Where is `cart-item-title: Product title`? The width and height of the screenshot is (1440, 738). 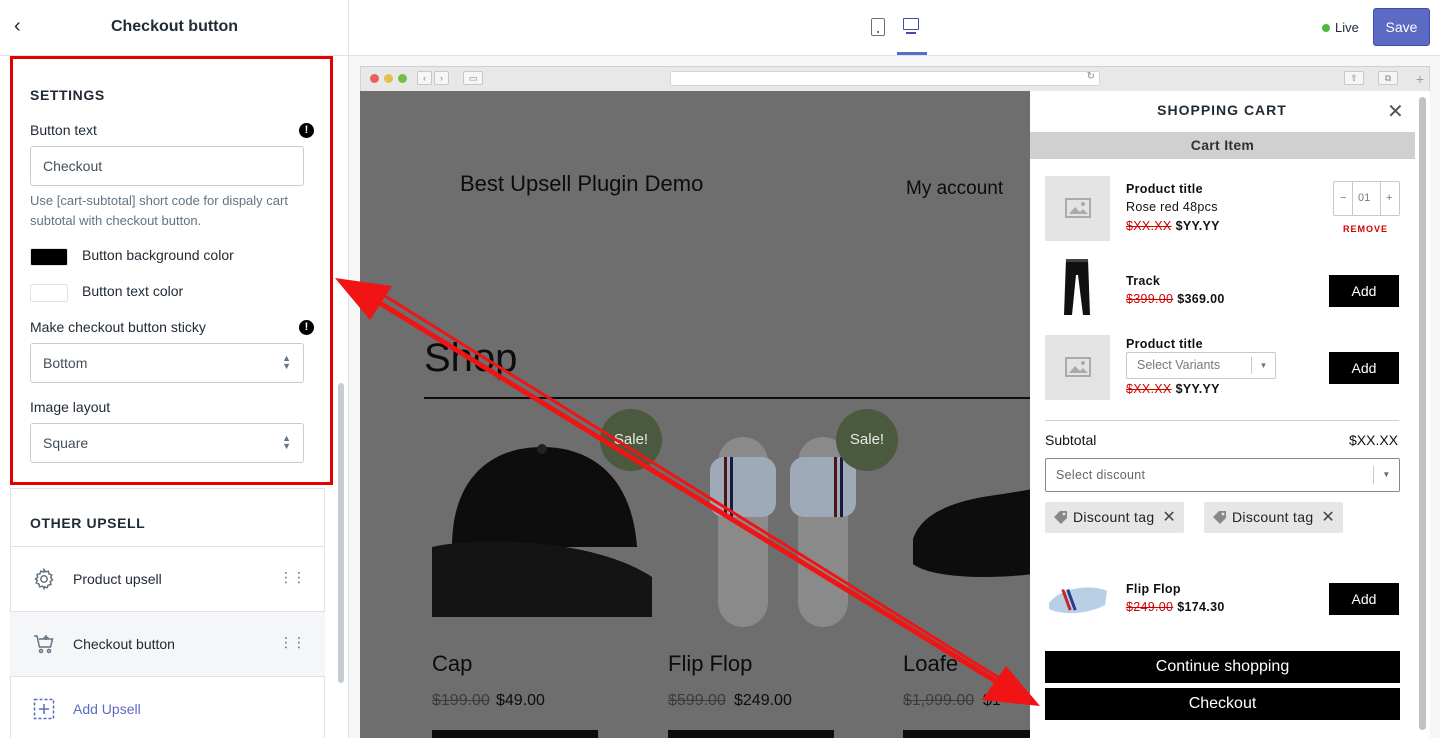
cart-item-title: Product title is located at coordinates (1164, 189).